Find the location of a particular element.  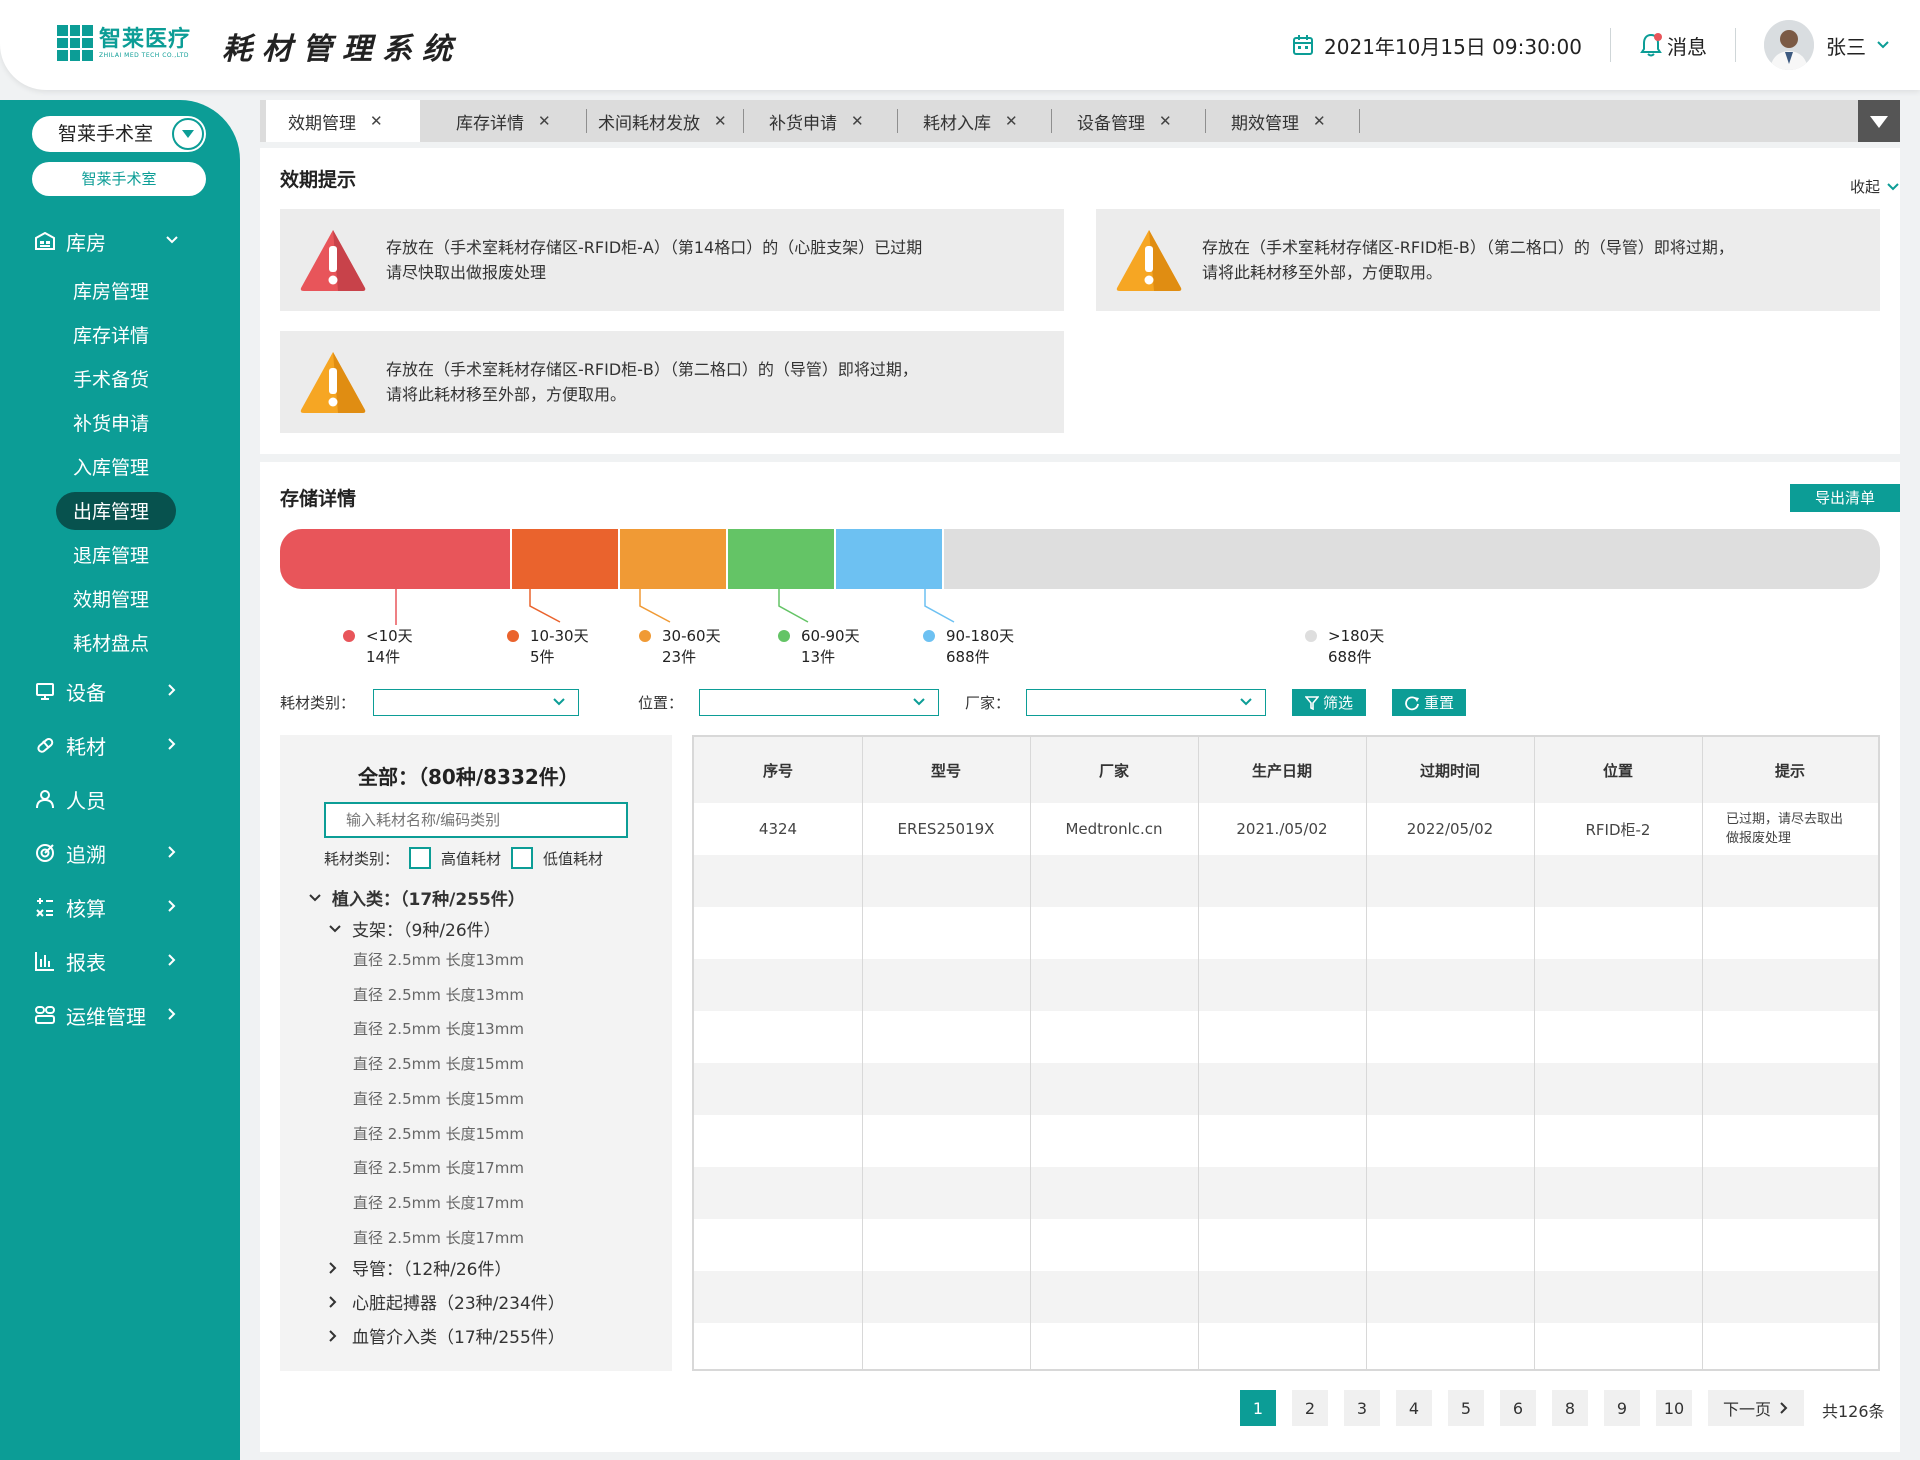

refresh-icon is located at coordinates (1412, 702).